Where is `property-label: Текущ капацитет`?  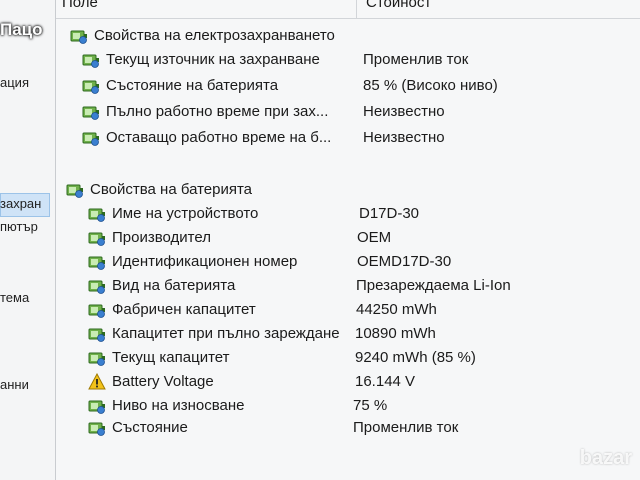
property-label: Текущ капацитет is located at coordinates (171, 357).